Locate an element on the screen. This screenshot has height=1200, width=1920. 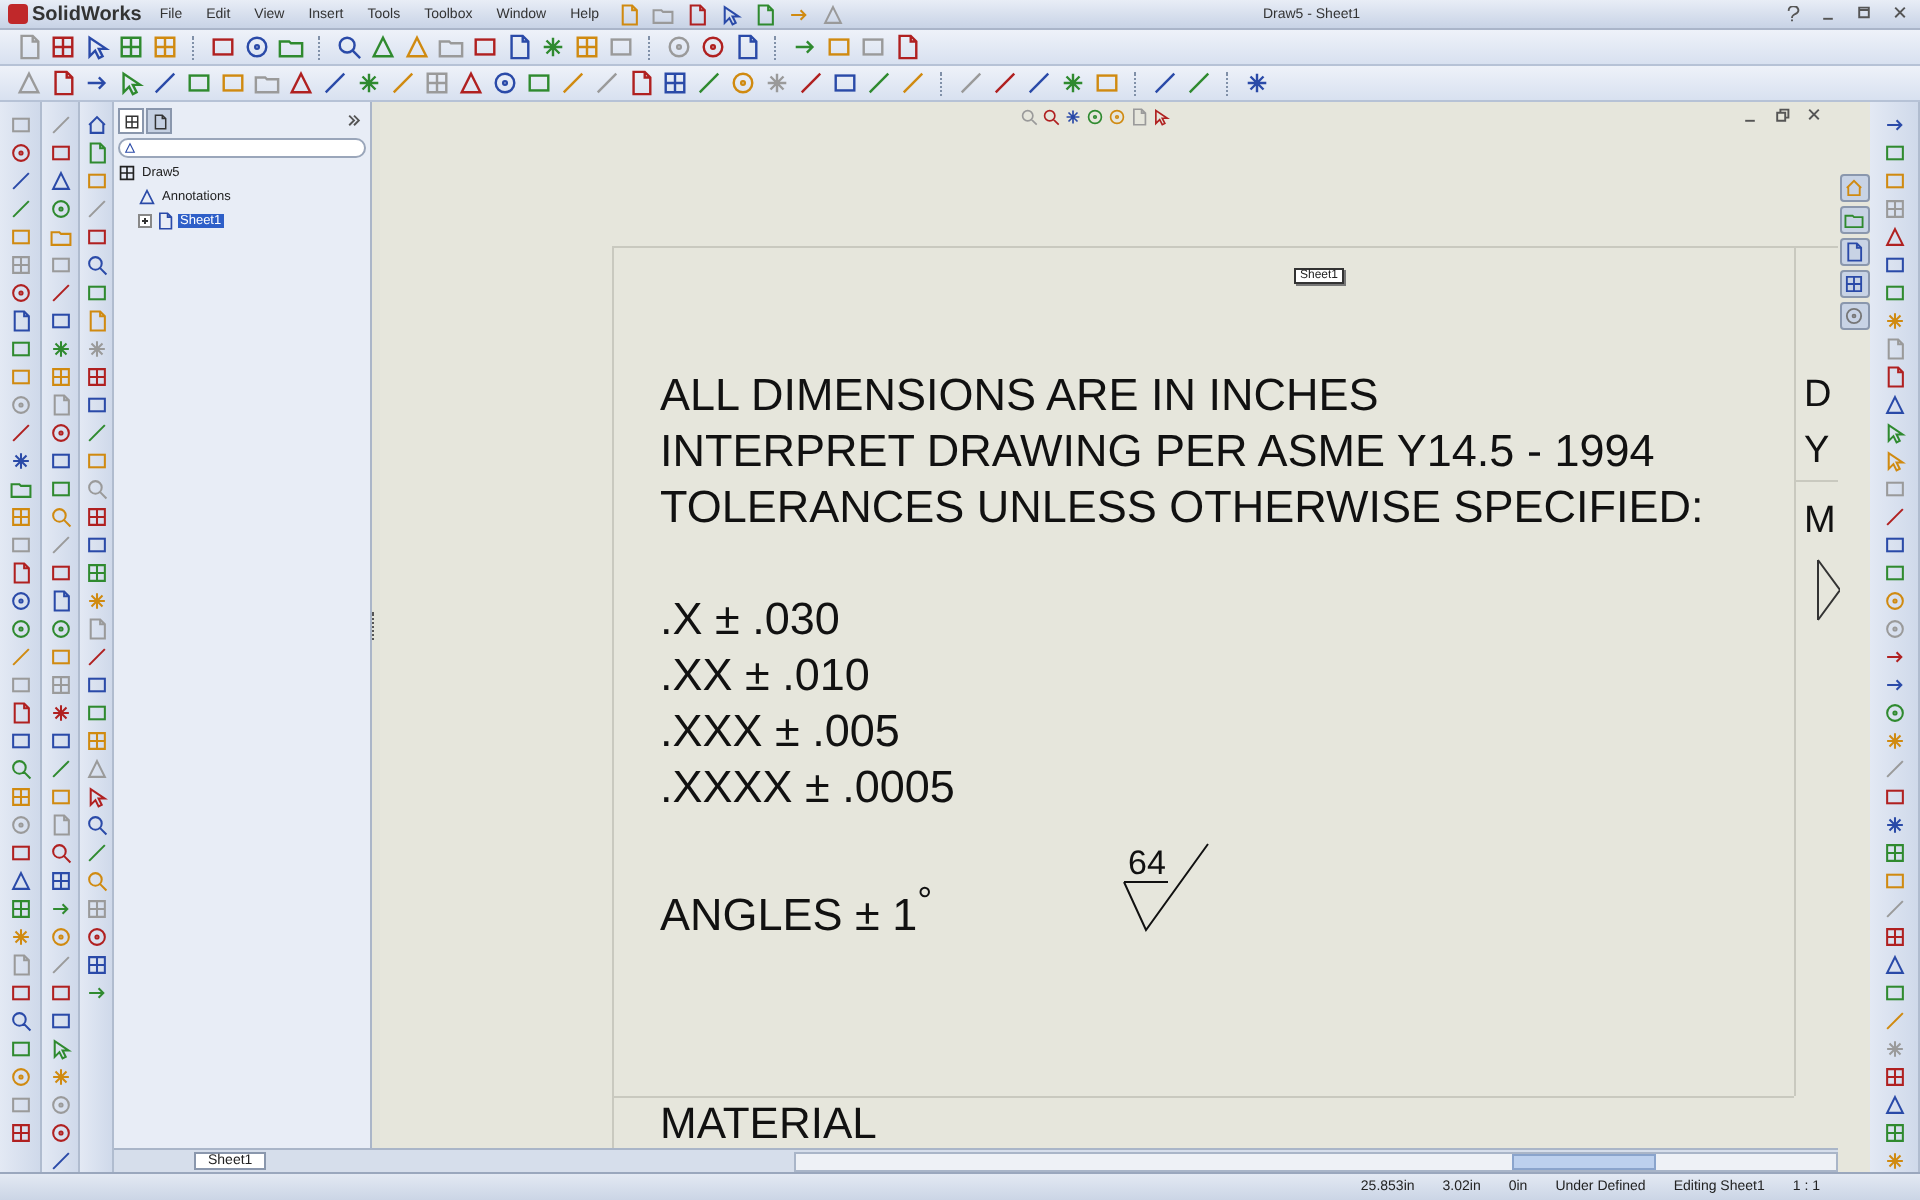
note-text: .XXXX ± .0005 is located at coordinates (807, 788).